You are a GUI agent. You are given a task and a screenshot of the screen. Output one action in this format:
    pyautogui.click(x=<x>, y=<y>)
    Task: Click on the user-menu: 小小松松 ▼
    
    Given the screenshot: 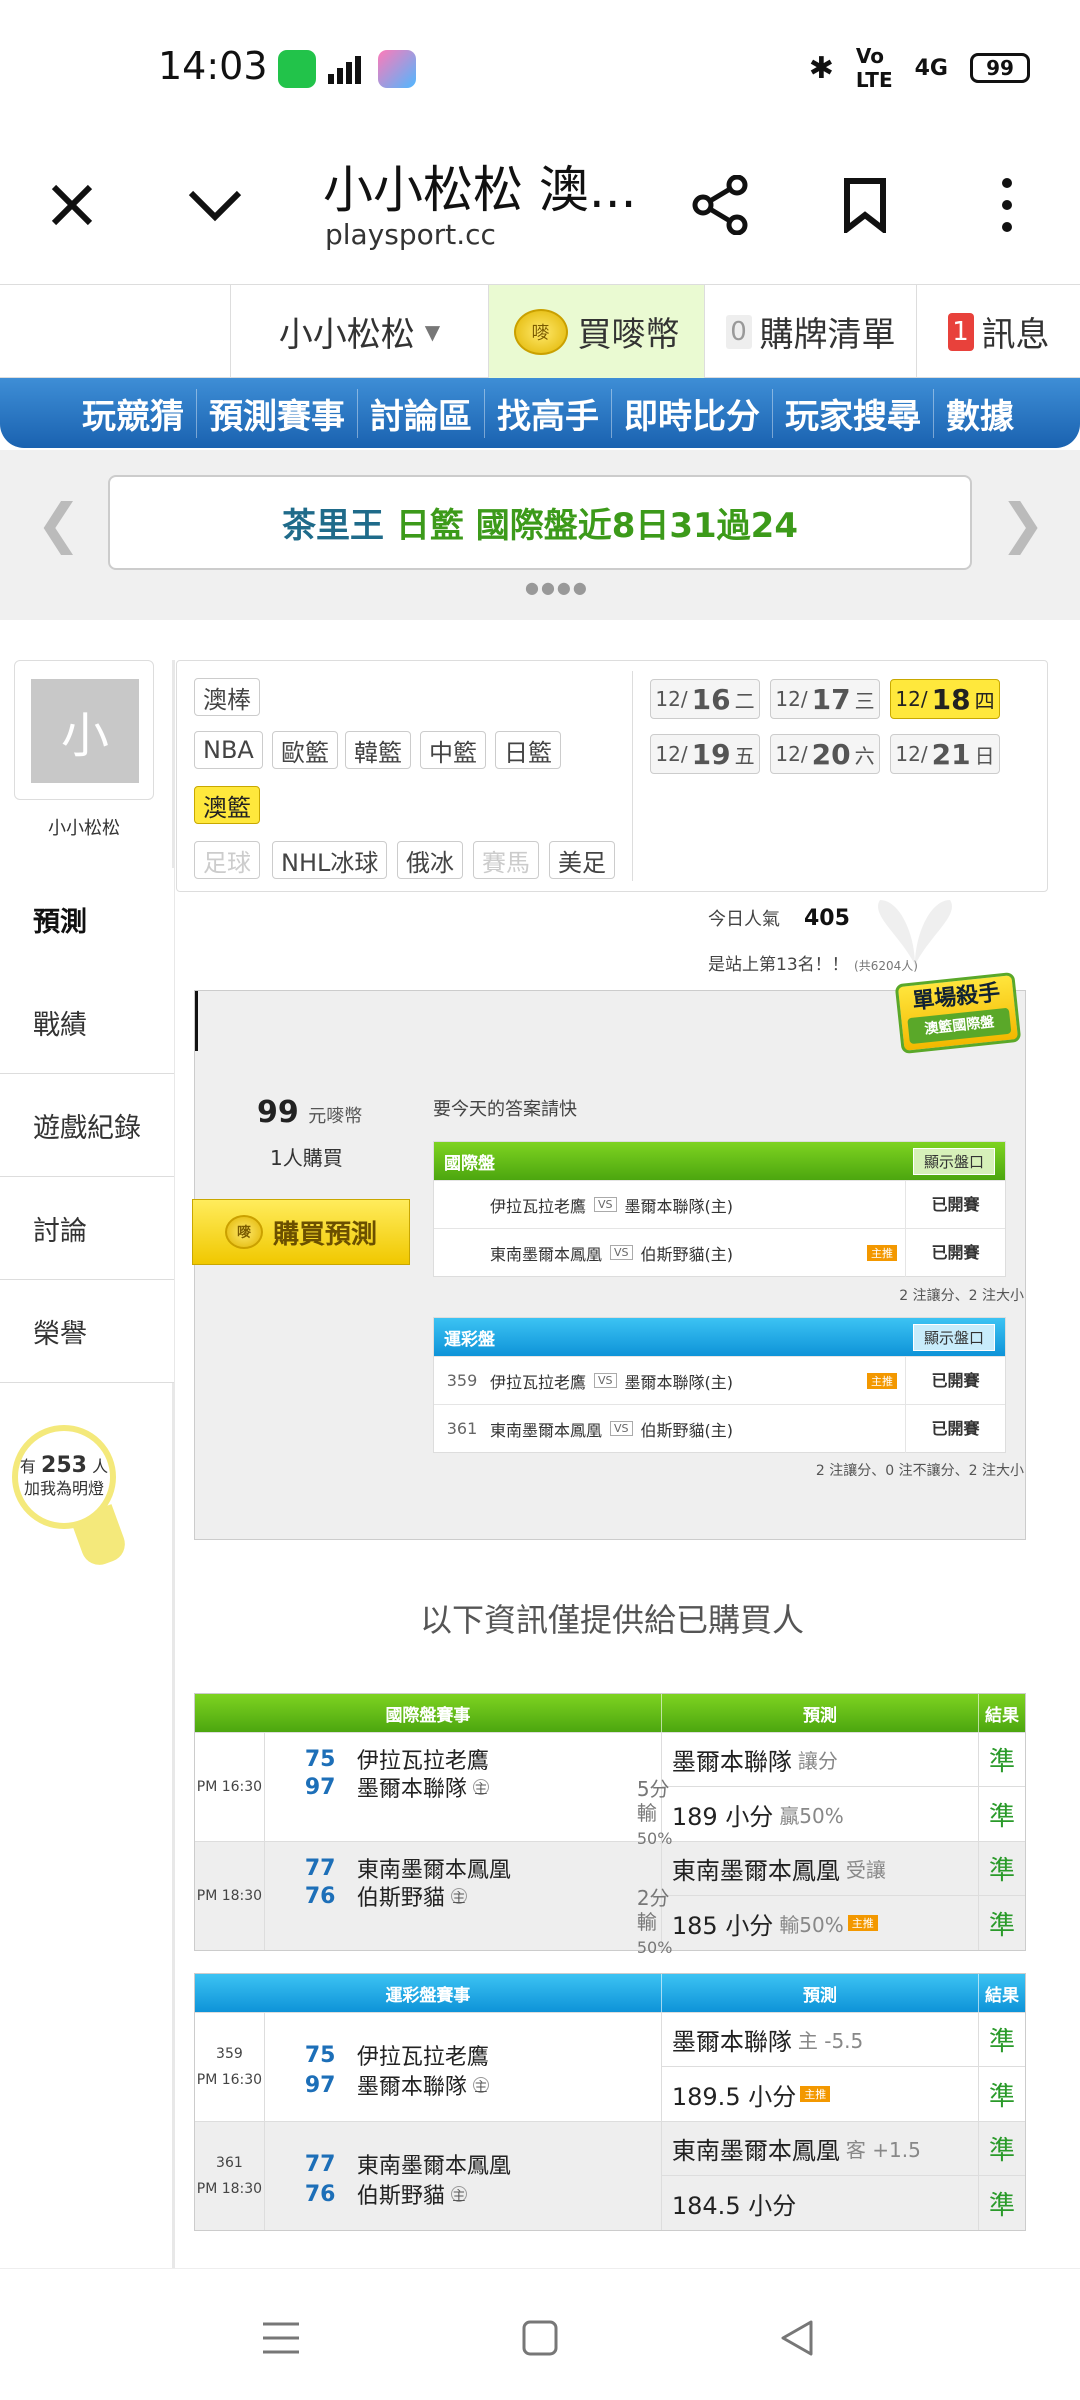 What is the action you would take?
    pyautogui.click(x=359, y=331)
    